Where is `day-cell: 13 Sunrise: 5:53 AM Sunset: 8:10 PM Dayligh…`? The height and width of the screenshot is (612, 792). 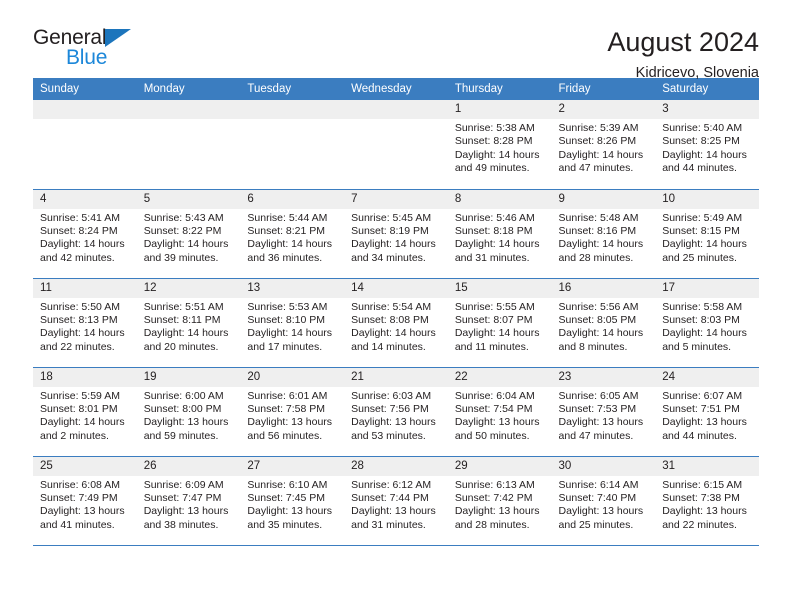 day-cell: 13 Sunrise: 5:53 AM Sunset: 8:10 PM Dayligh… is located at coordinates (292, 323).